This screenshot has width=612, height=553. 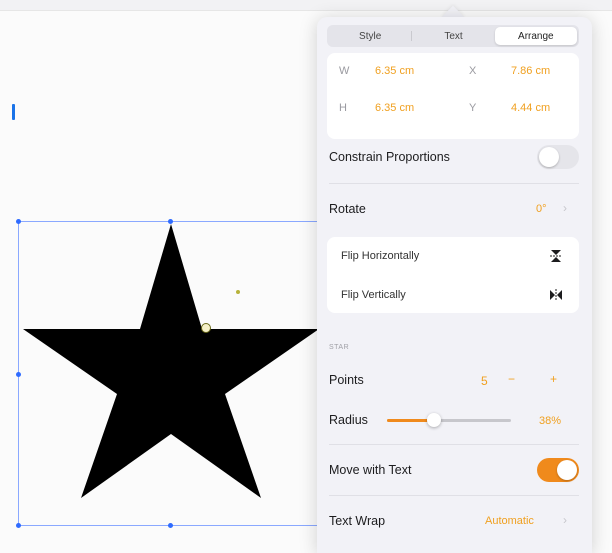 I want to click on height-field: H 6.35 cm, so click(x=394, y=110).